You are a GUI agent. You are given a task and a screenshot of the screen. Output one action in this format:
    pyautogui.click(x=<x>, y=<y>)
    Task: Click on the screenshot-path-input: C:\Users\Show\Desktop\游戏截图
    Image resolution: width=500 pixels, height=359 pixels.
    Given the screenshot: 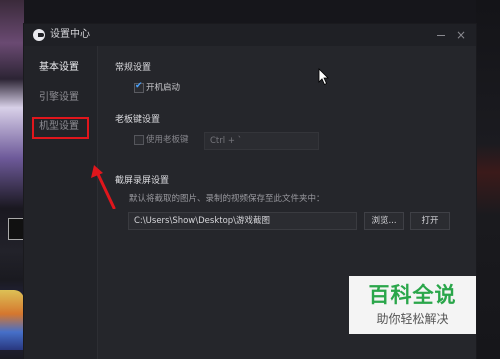 What is the action you would take?
    pyautogui.click(x=242, y=221)
    